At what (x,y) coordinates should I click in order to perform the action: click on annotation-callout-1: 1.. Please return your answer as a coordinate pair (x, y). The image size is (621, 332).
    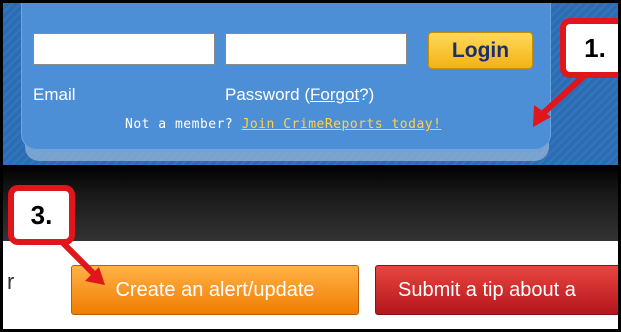
    Looking at the image, I should click on (589, 48).